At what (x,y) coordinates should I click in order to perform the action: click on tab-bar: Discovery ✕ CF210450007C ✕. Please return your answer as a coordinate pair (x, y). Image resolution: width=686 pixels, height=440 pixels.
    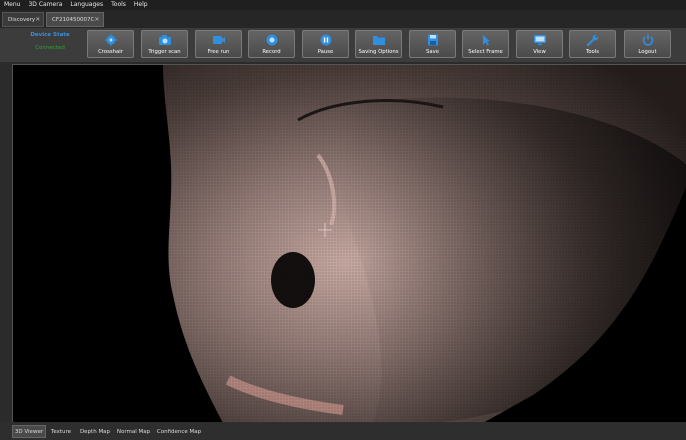
    Looking at the image, I should click on (343, 19).